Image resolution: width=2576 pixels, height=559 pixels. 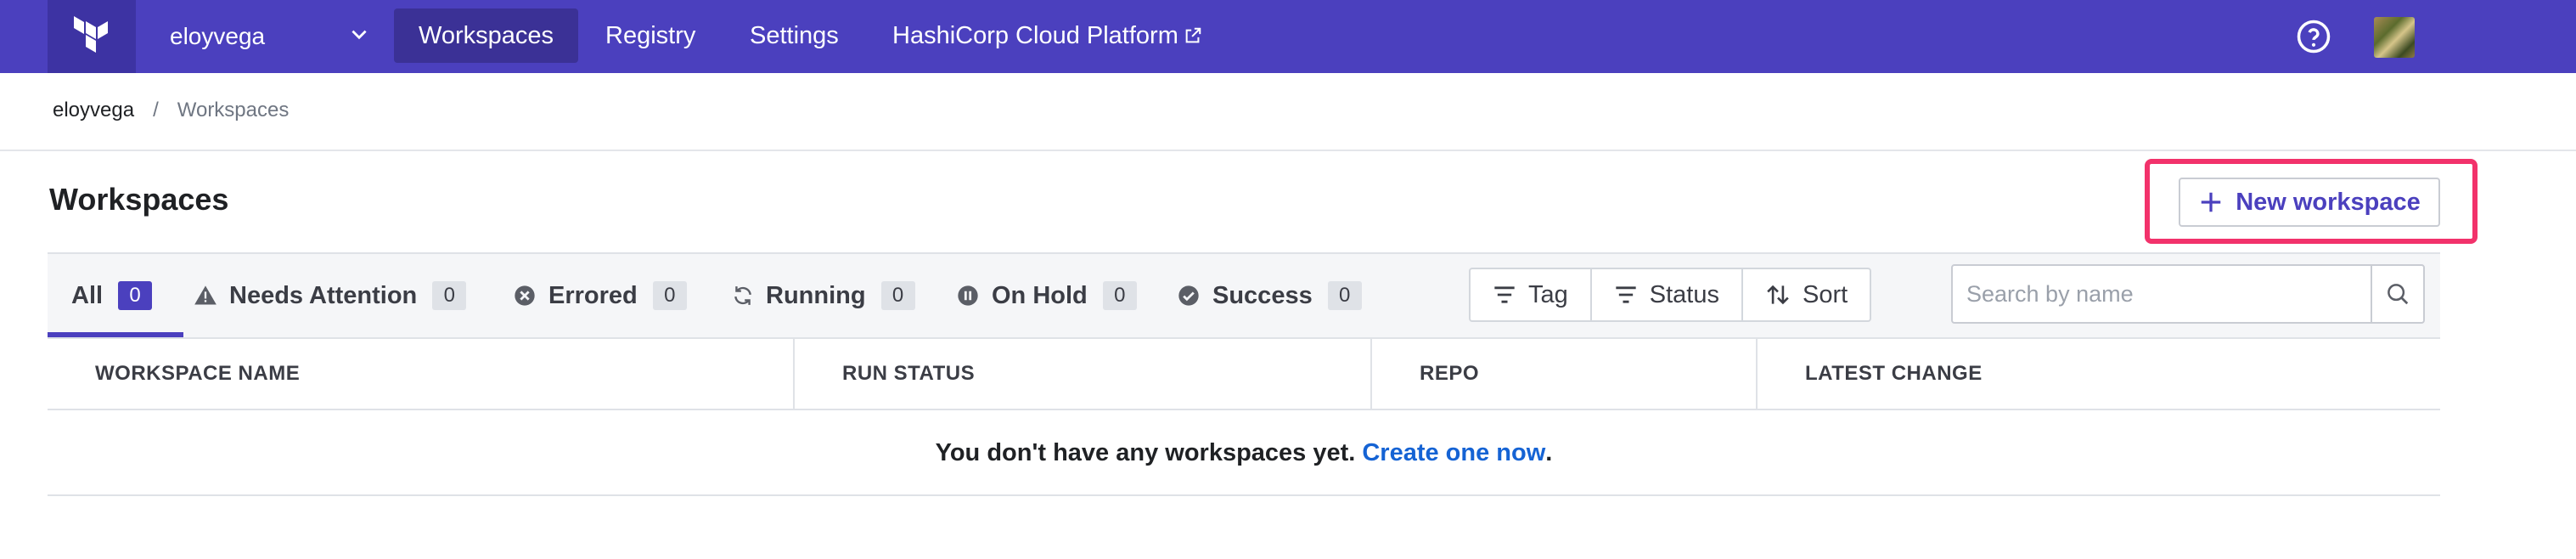 I want to click on tab-running-count: 0, so click(x=898, y=295).